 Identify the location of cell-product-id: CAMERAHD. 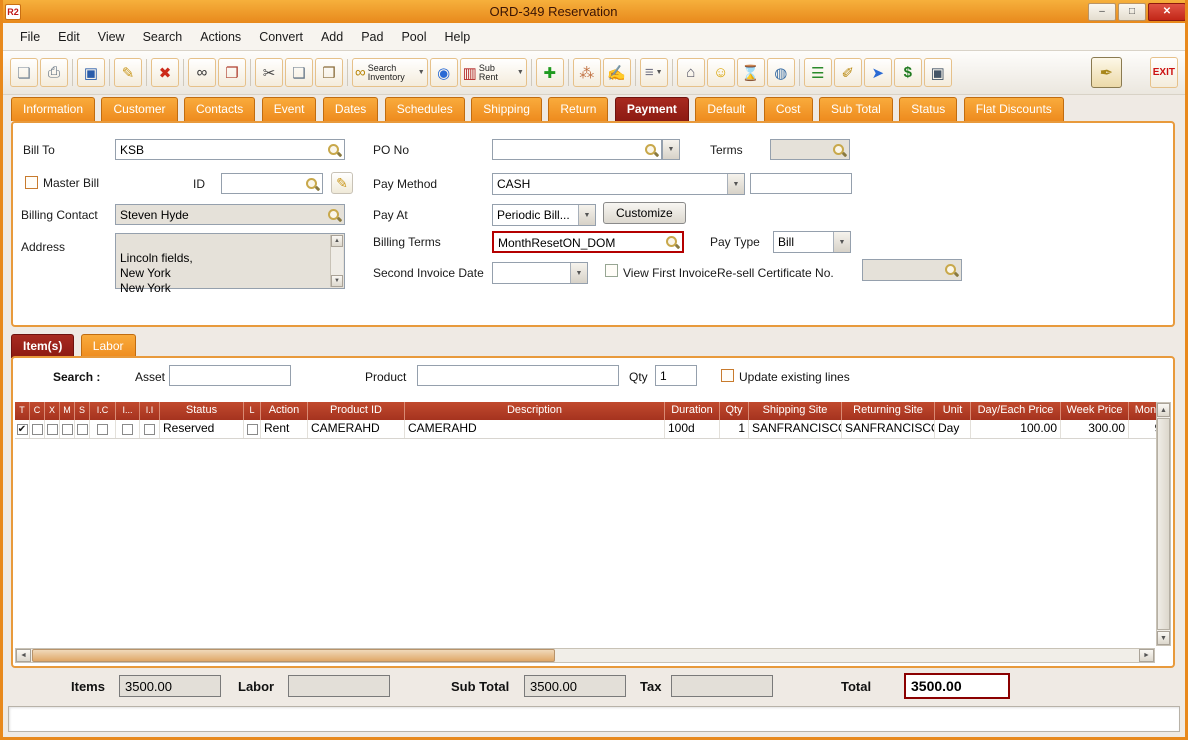
(356, 429).